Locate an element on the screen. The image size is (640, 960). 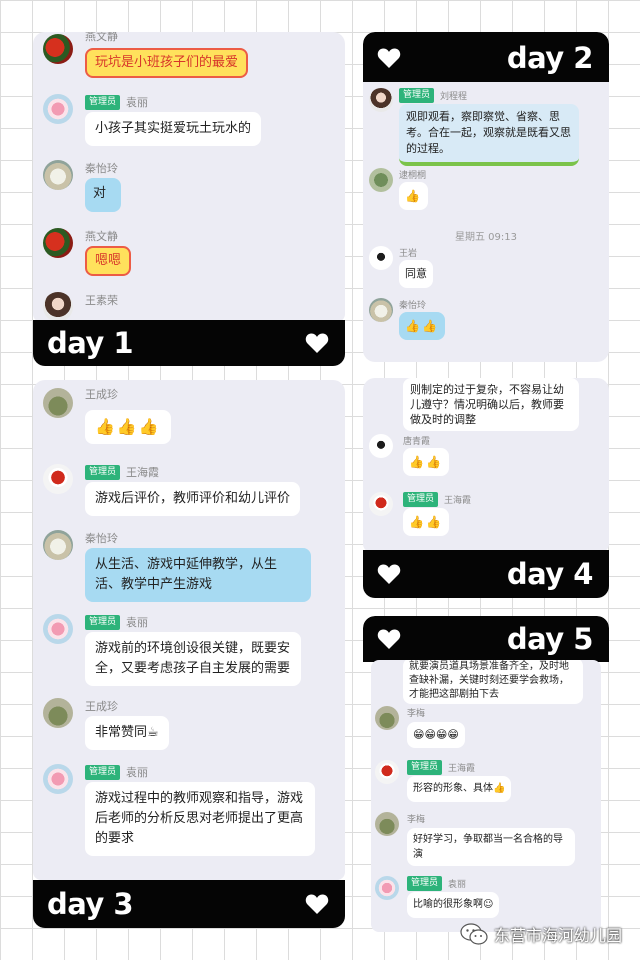
day5-label: day 5 is located at coordinates (550, 639).